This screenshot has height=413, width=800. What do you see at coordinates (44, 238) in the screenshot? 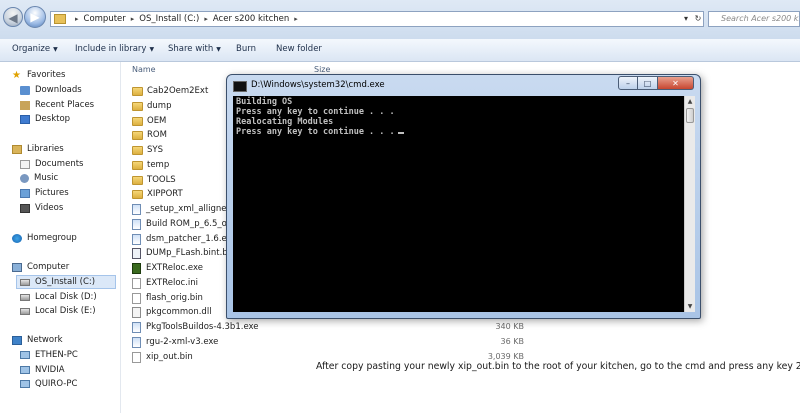
I see `nav-homegroup: Homegroup` at bounding box center [44, 238].